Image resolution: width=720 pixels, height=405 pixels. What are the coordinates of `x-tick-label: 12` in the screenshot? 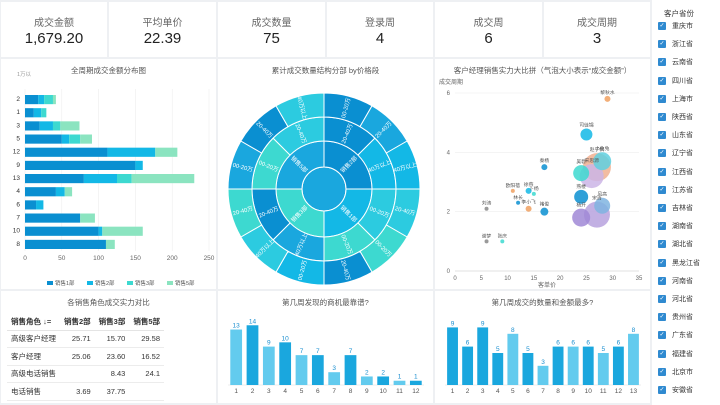 It's located at (619, 391).